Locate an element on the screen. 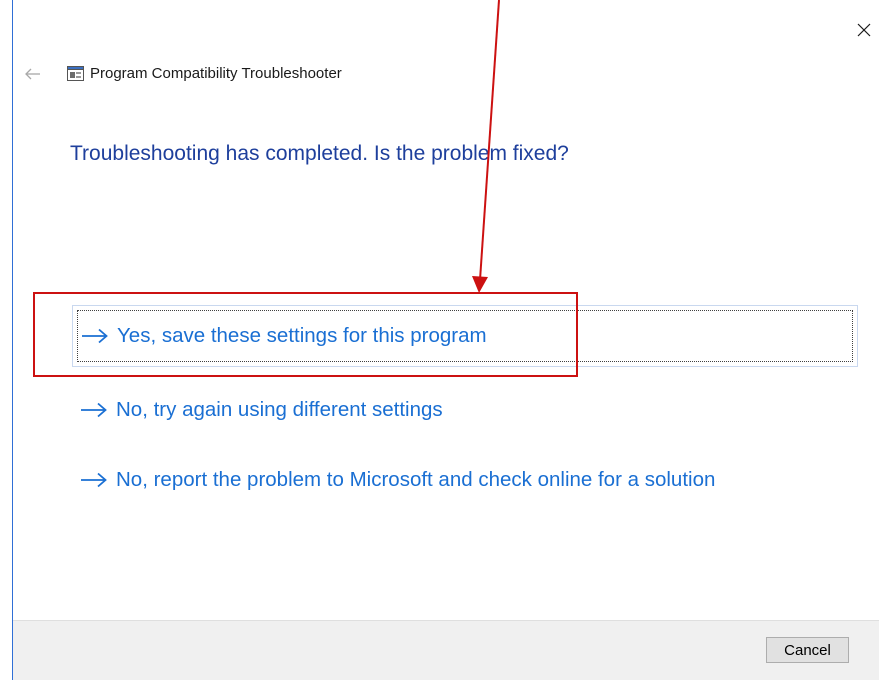 The image size is (879, 680). close-button is located at coordinates (863, 29).